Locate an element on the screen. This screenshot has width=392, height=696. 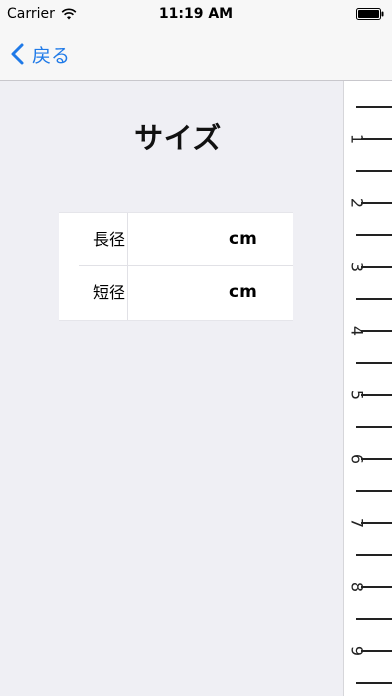
status-bar: Carrier 11:19 AM is located at coordinates (196, 14).